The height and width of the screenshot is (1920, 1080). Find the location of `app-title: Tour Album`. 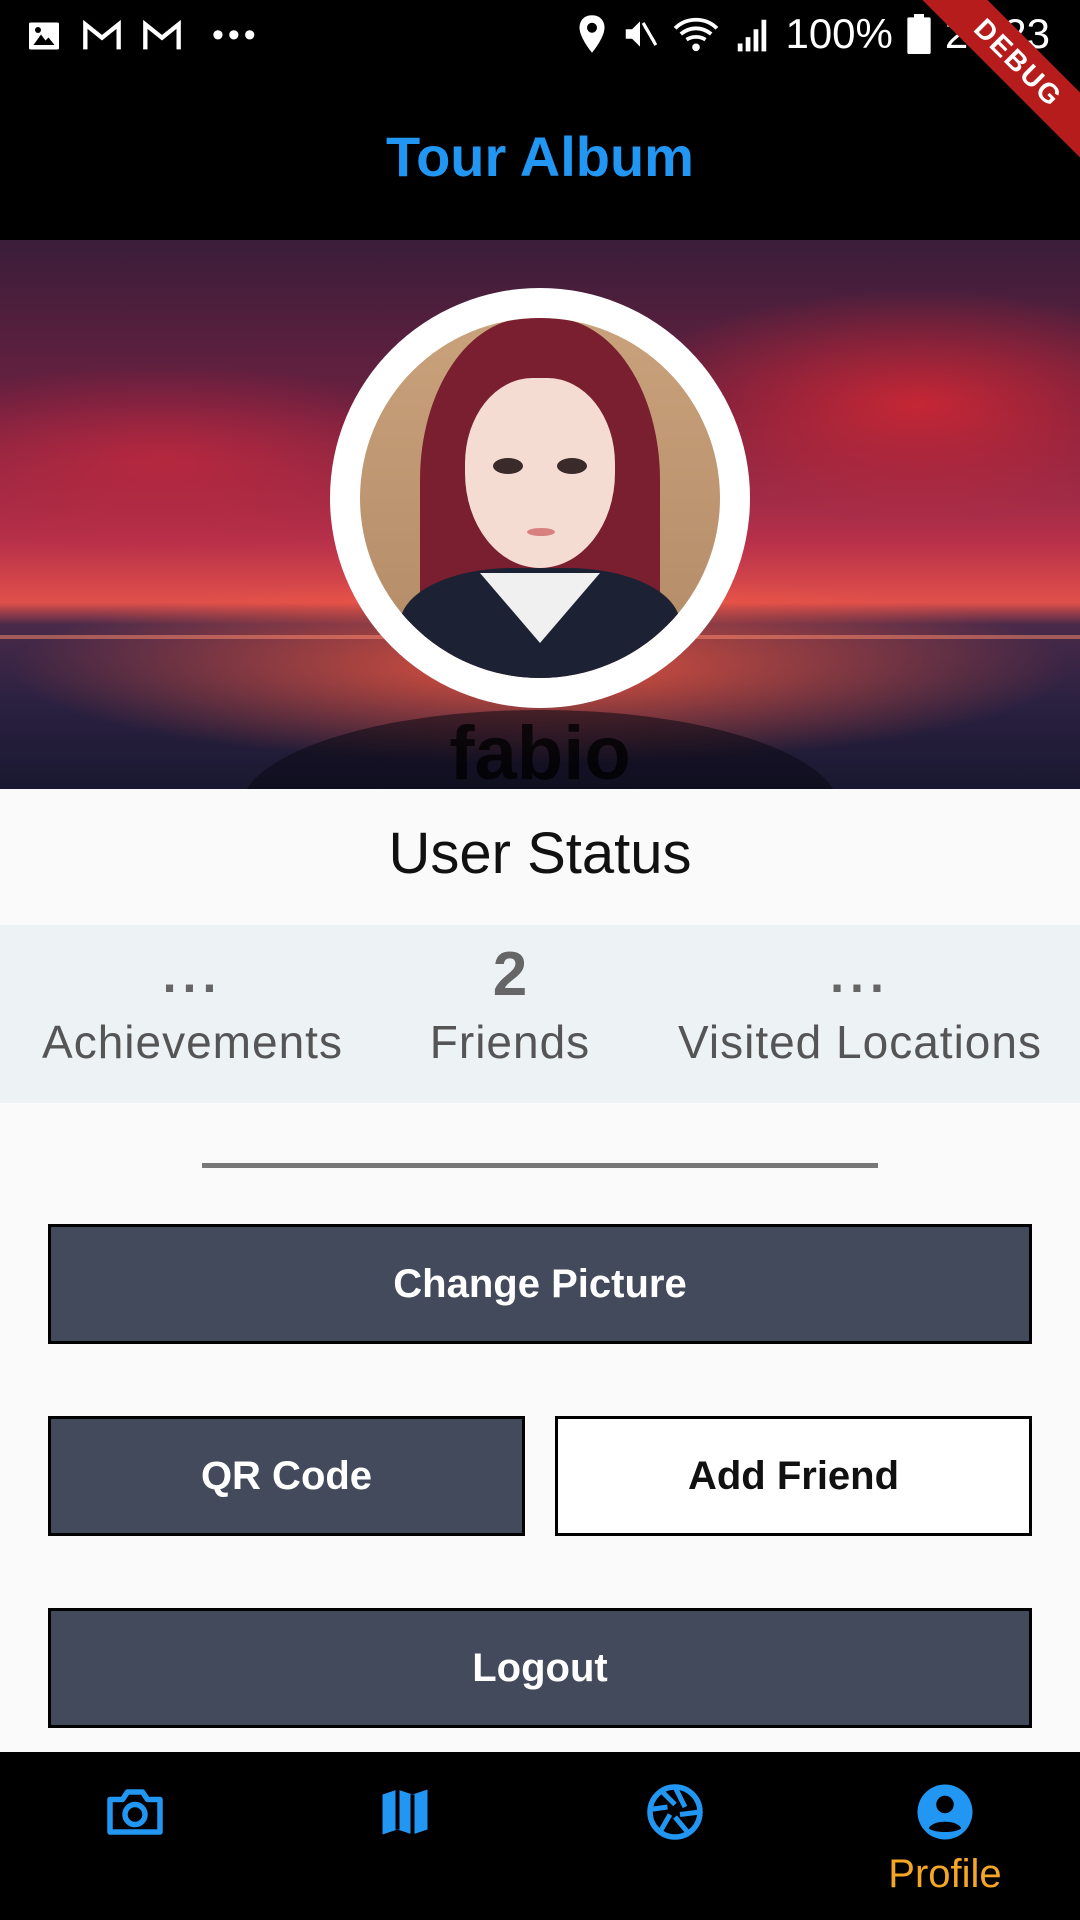

app-title: Tour Album is located at coordinates (540, 156).